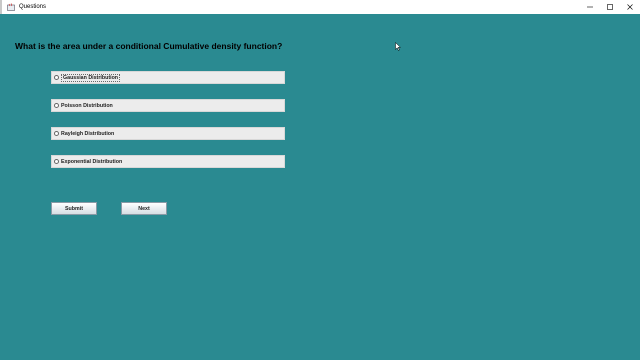 This screenshot has height=360, width=640. I want to click on title-bar: Questions, so click(320, 7).